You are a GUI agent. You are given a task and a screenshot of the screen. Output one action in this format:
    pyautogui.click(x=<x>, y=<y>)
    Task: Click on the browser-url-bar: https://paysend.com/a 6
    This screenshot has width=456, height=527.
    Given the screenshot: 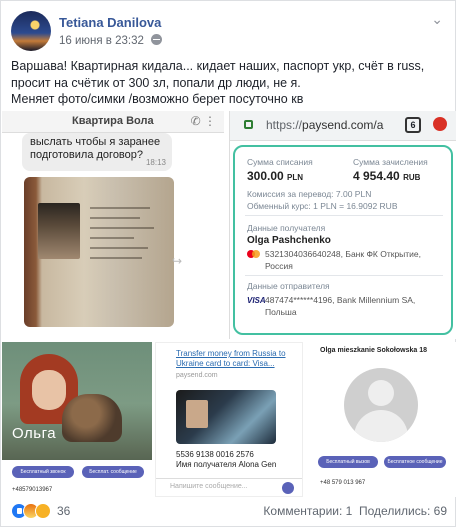 What is the action you would take?
    pyautogui.click(x=343, y=126)
    